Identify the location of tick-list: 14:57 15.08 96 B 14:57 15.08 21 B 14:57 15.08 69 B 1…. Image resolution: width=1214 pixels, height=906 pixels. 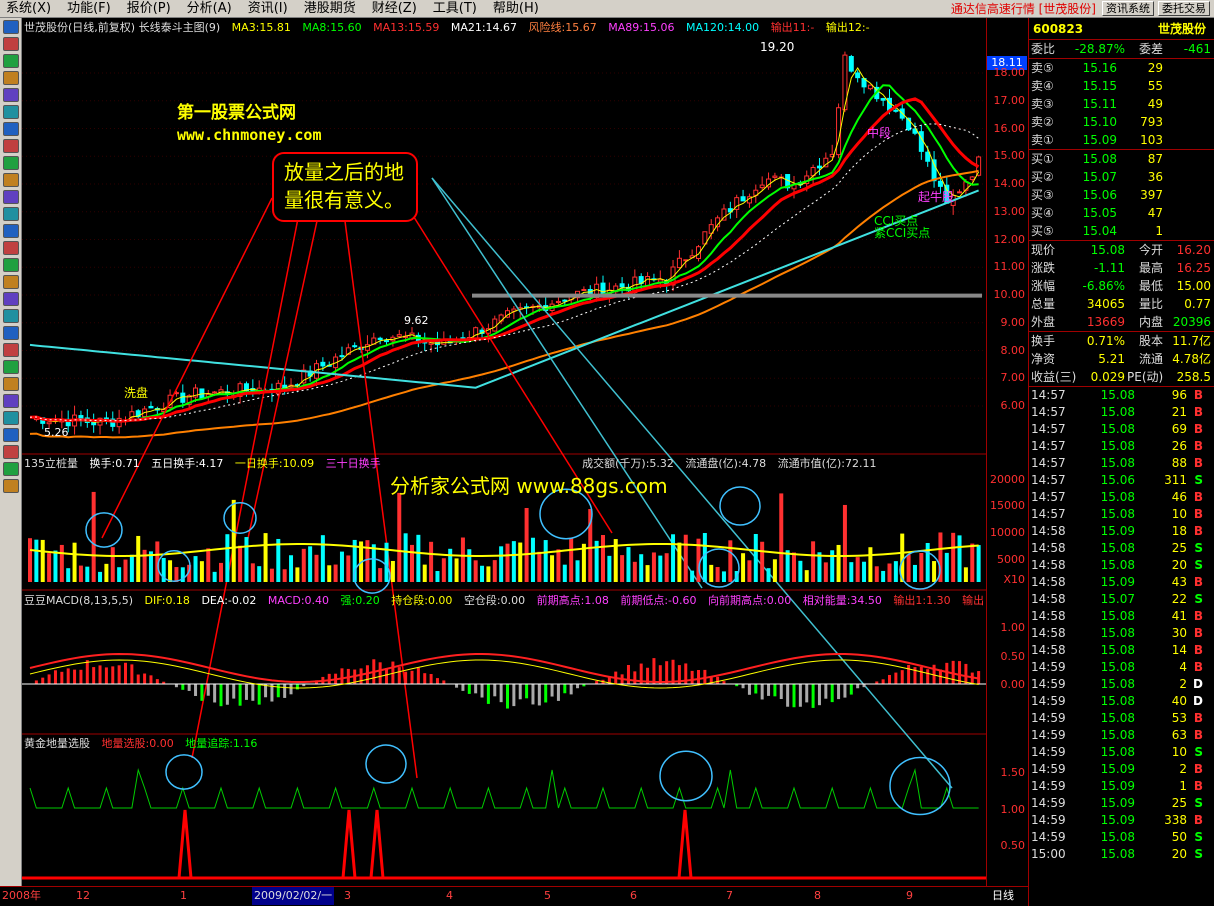
(1121, 625).